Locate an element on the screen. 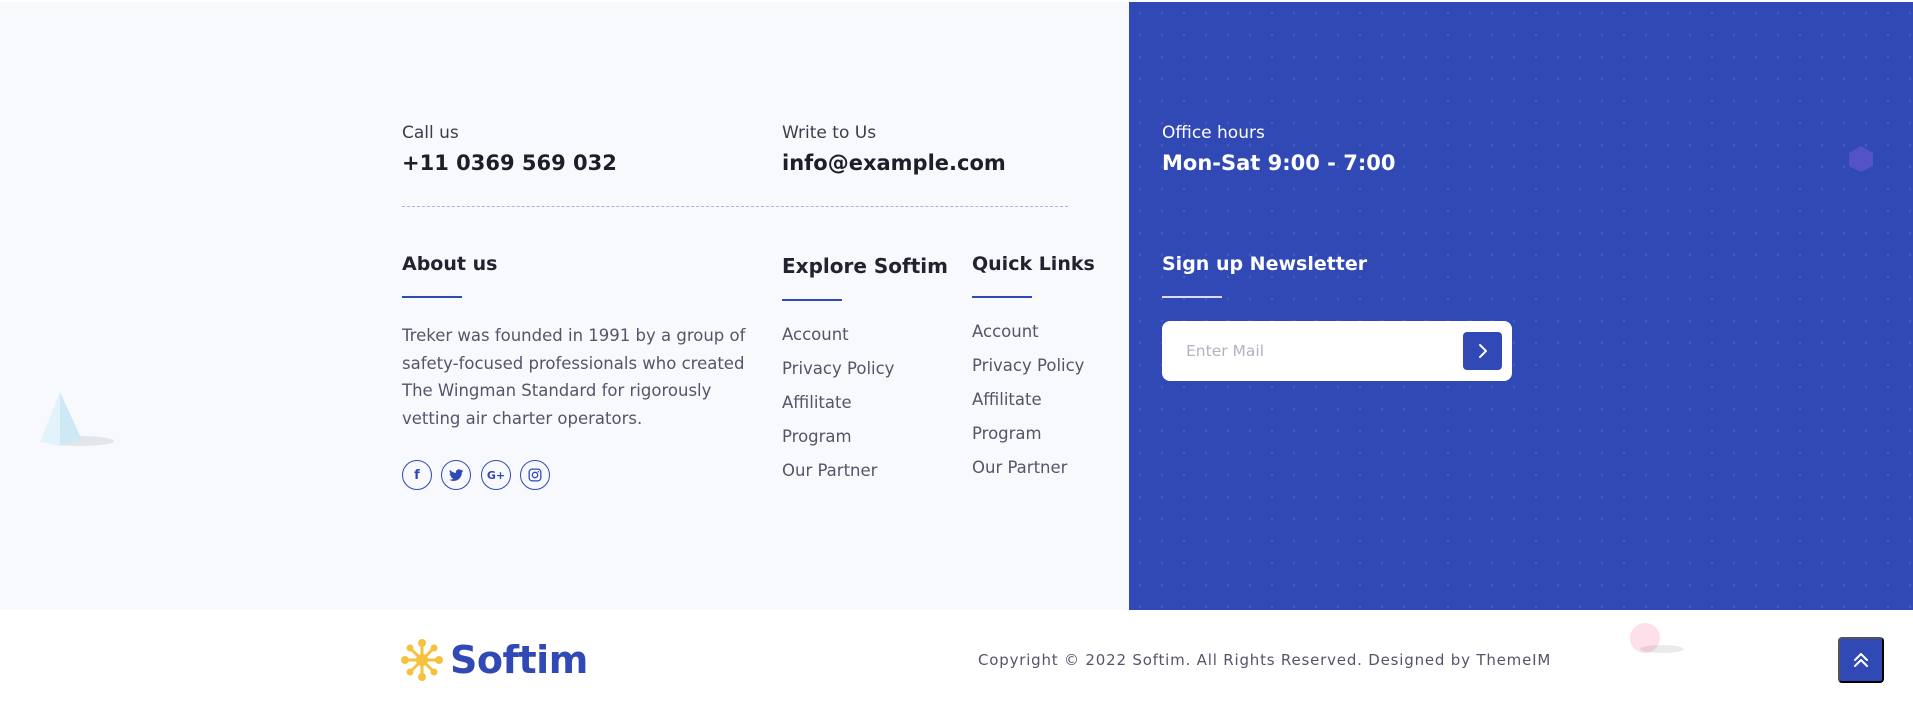 Image resolution: width=1913 pixels, height=711 pixels. about-us-underline is located at coordinates (432, 297).